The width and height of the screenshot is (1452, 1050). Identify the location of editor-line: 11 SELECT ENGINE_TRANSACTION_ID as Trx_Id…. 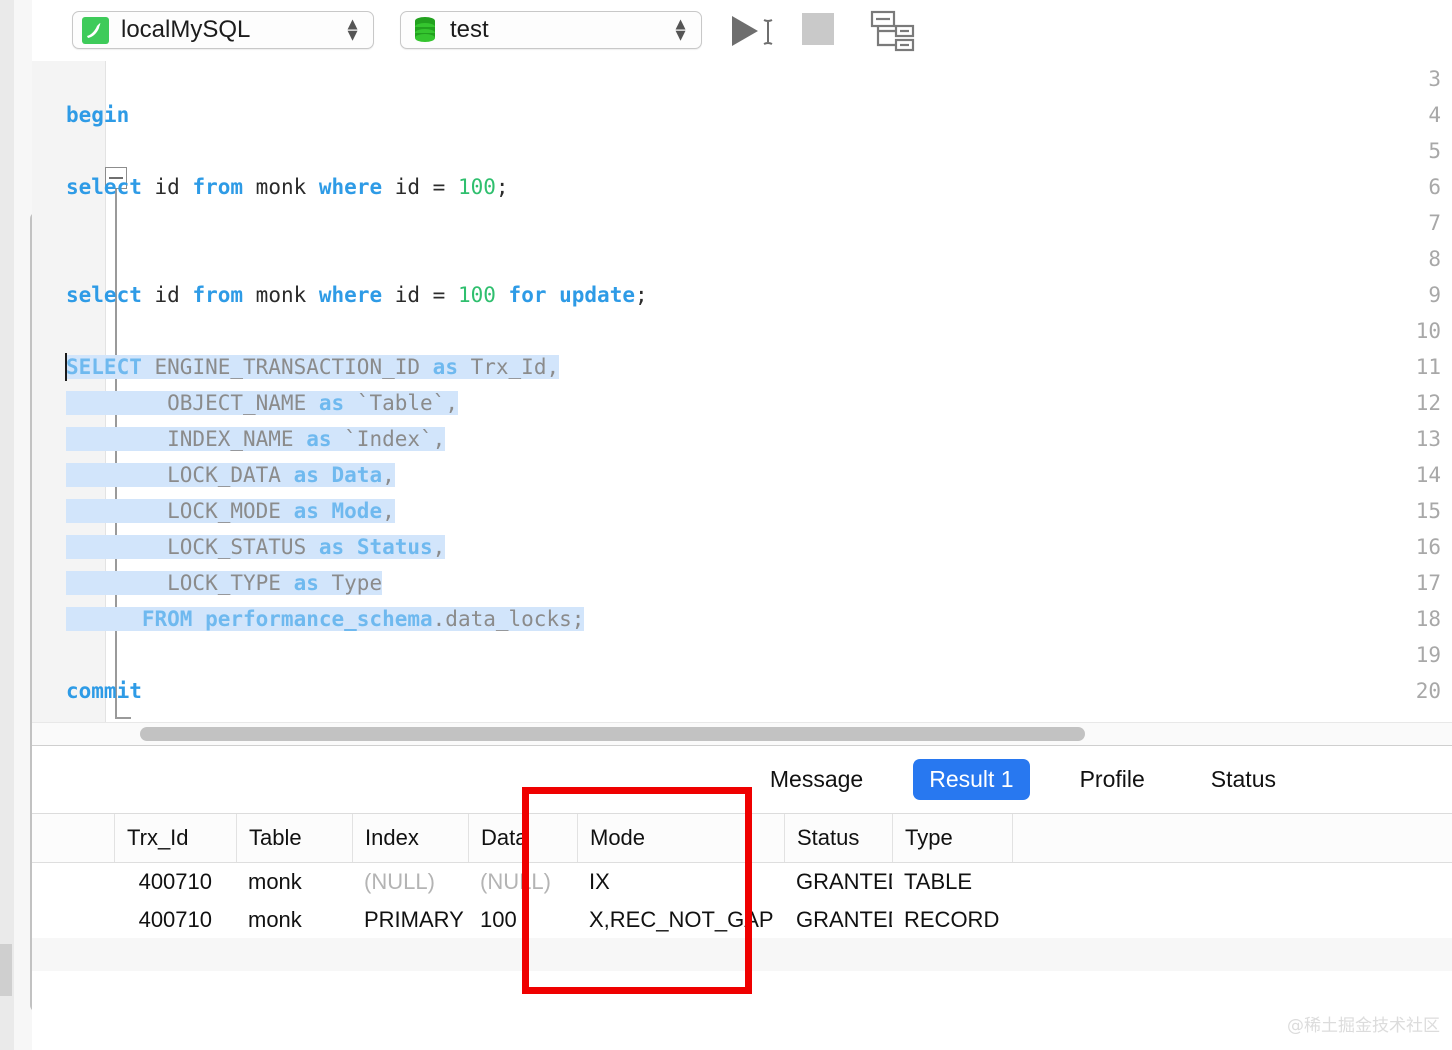
(742, 367).